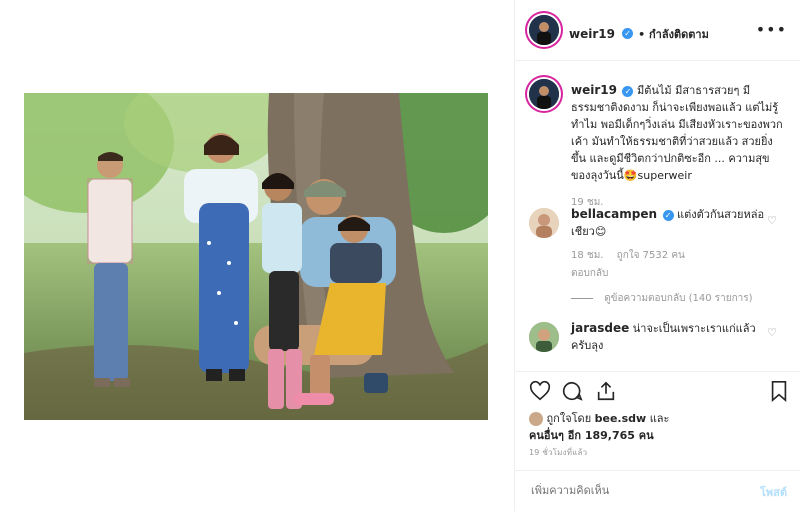 The image size is (800, 512). Describe the element at coordinates (600, 328) in the screenshot. I see `comment-username: jarasdee` at that location.